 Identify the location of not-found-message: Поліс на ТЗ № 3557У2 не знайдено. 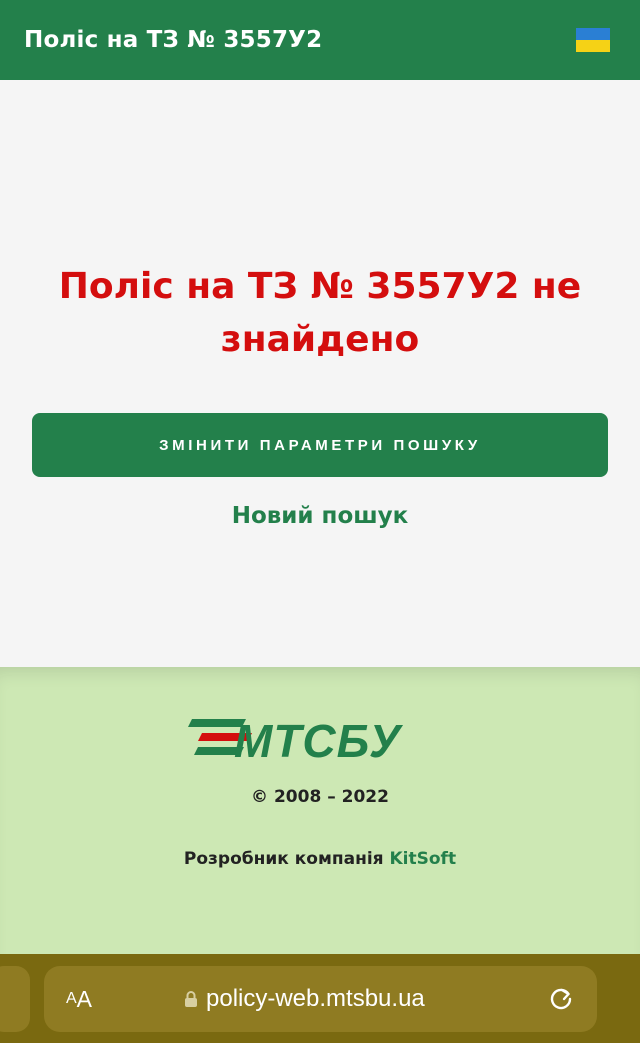
(320, 313).